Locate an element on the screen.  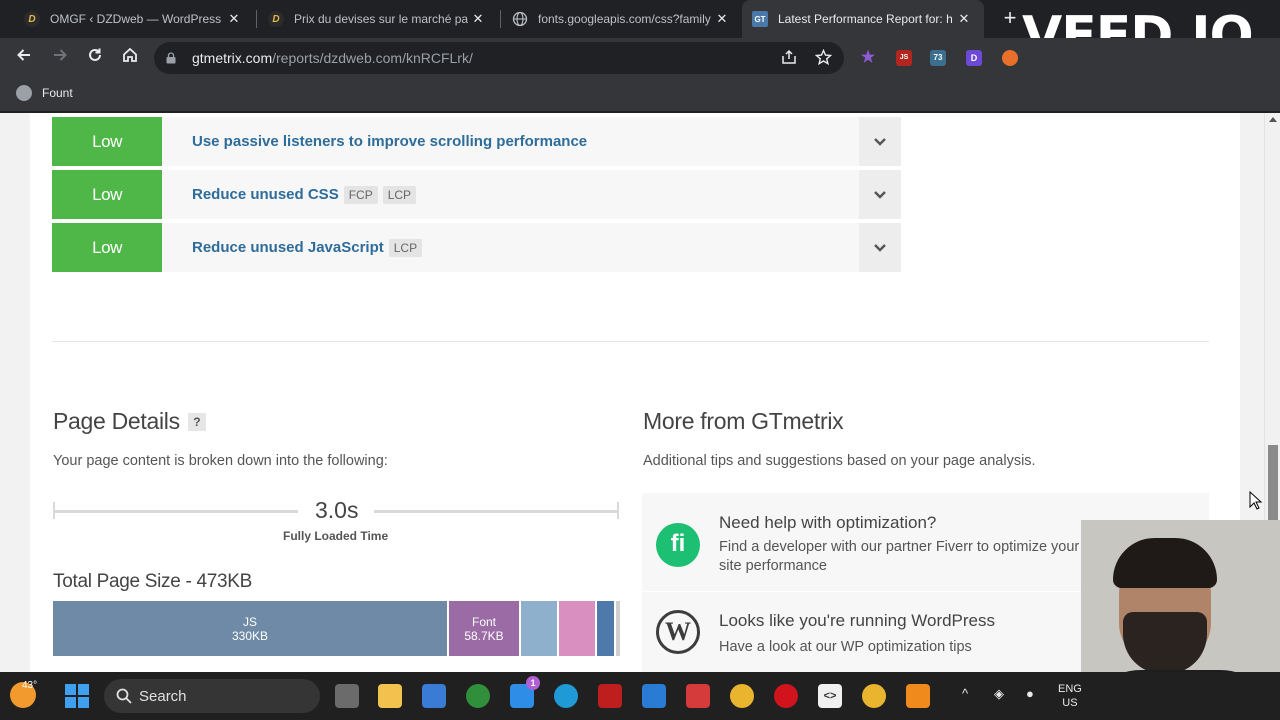
new-tab-button: + is located at coordinates (1010, 19).